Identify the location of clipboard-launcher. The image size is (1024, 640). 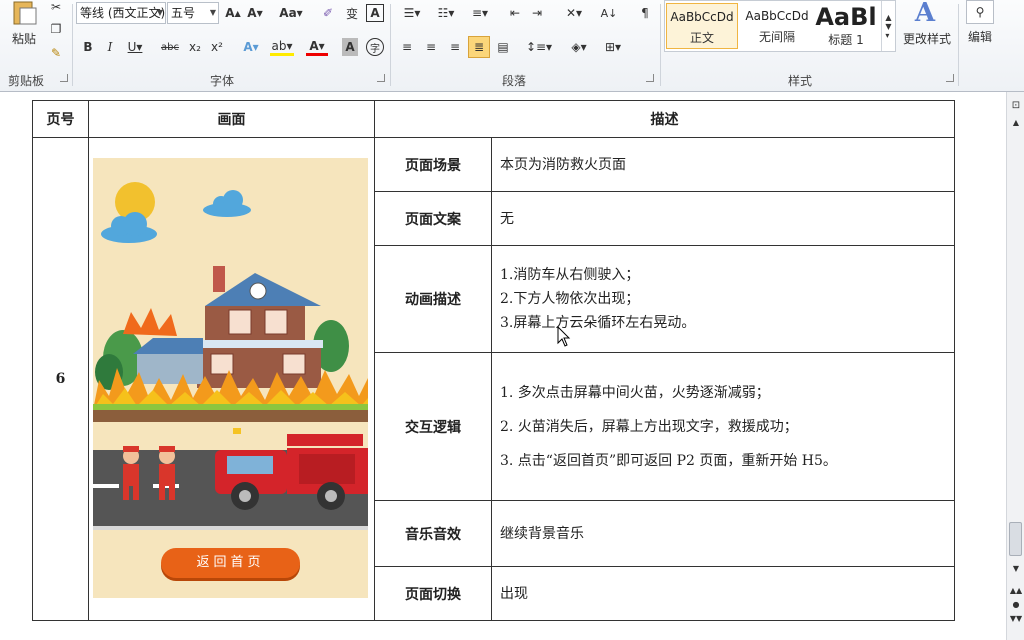
(64, 78).